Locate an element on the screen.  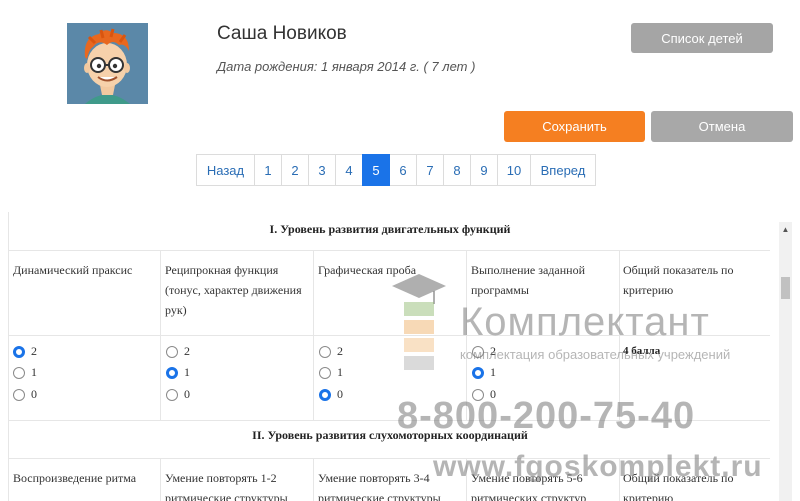
children-list-button: Список детей is located at coordinates (702, 38).